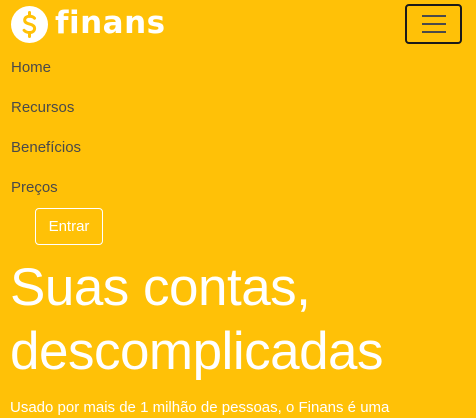 The image size is (476, 418). I want to click on login-button: Entrar, so click(69, 226).